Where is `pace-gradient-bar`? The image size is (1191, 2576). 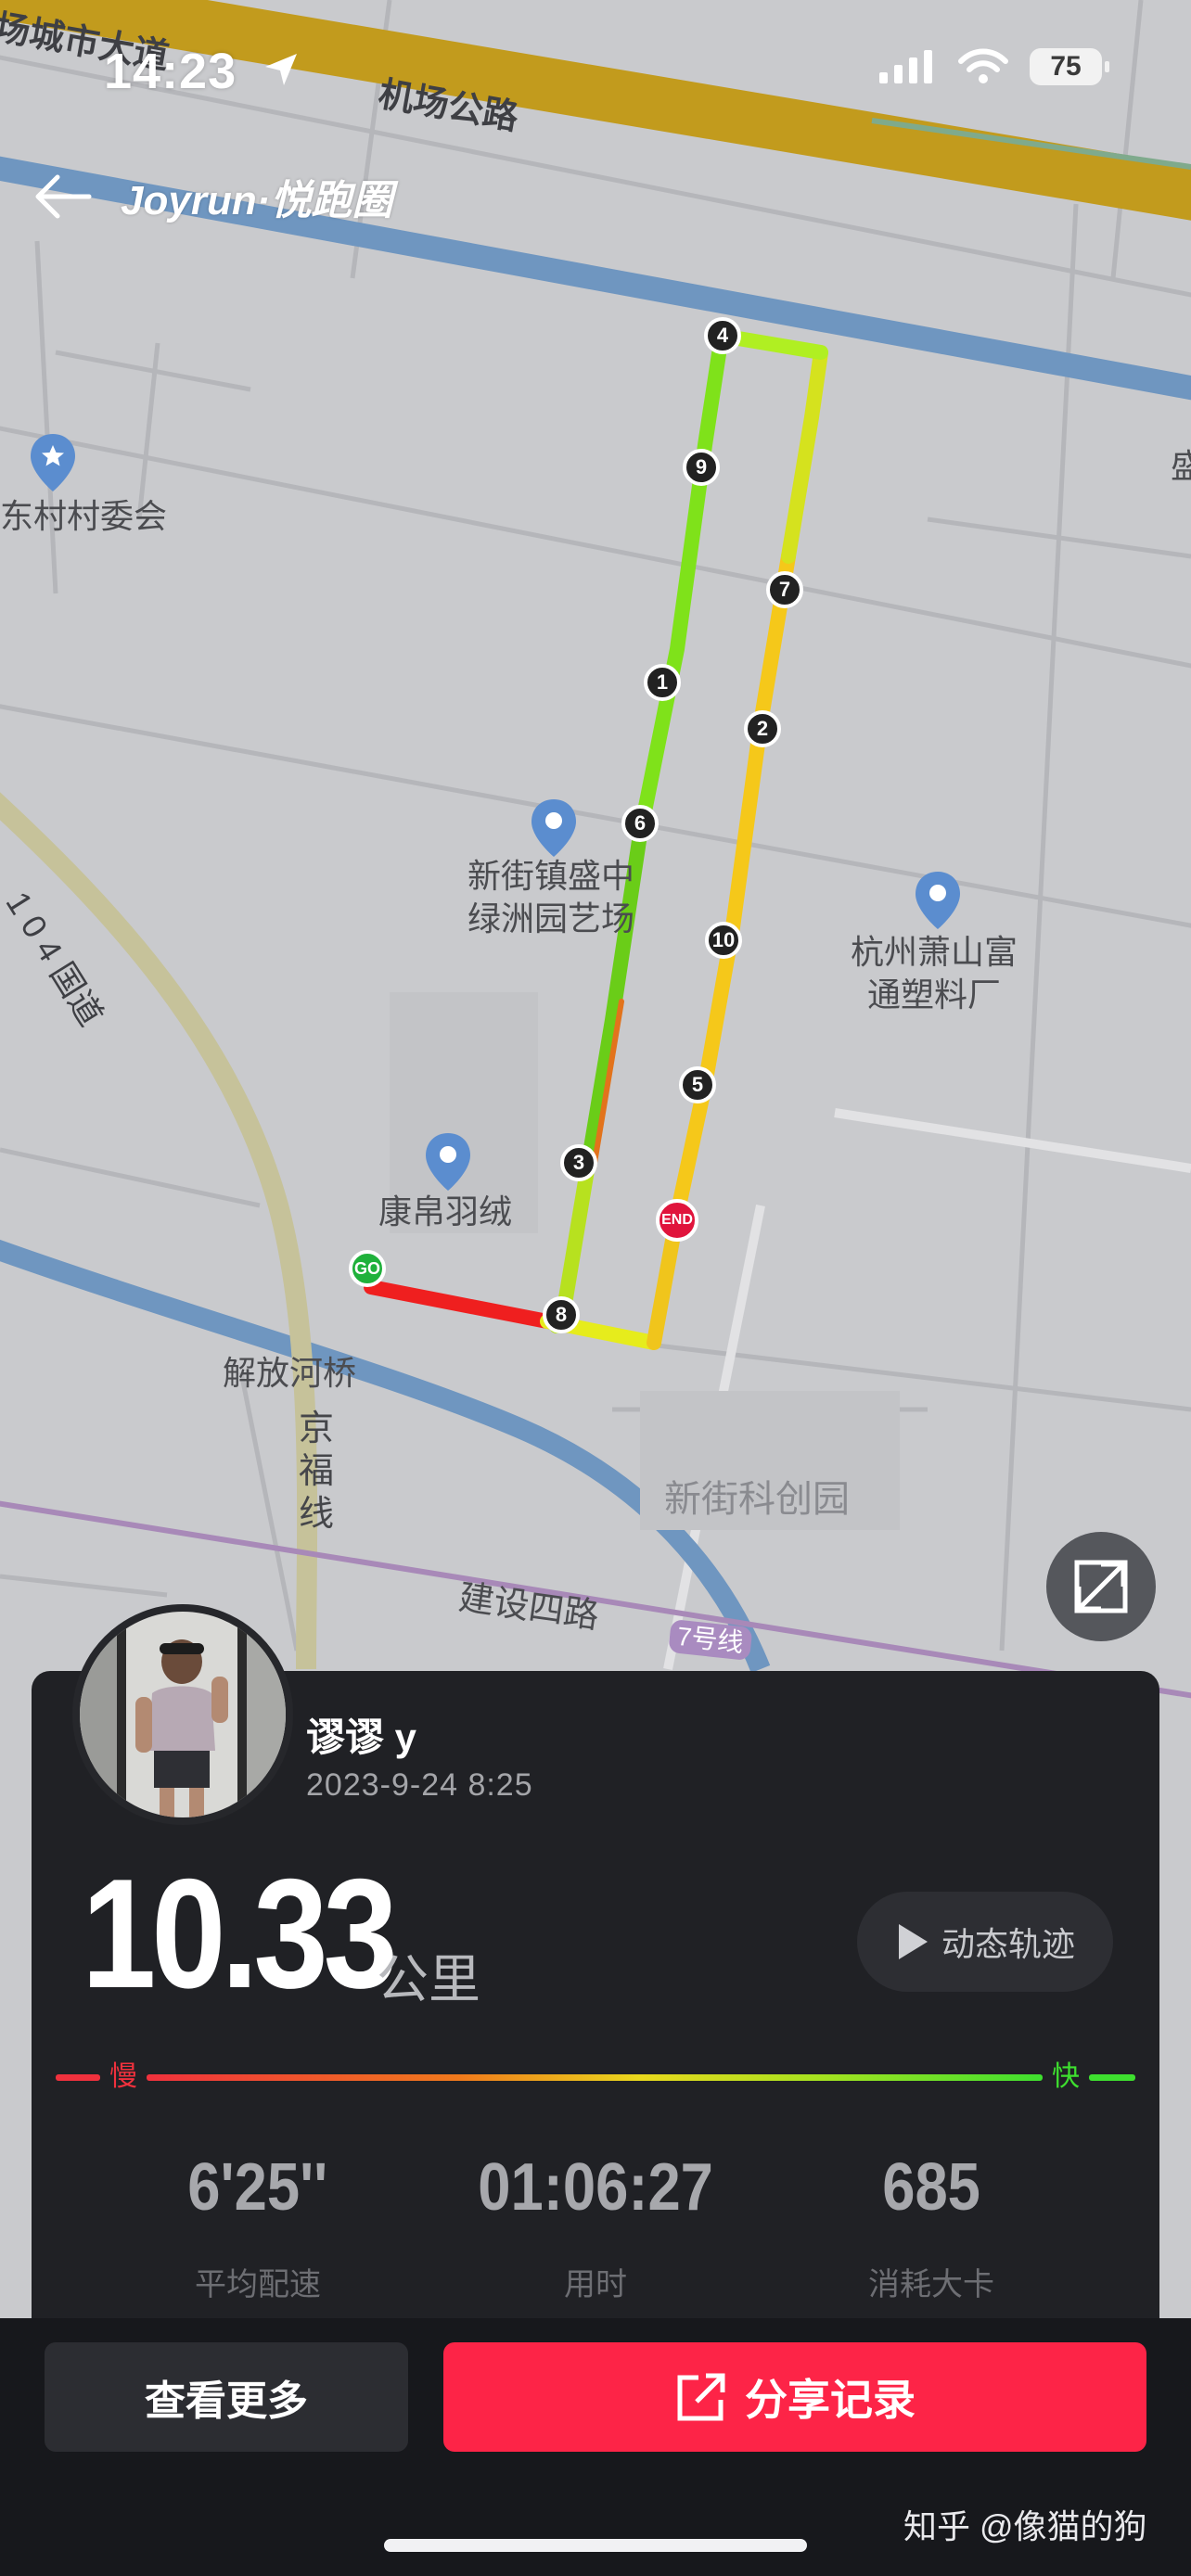 pace-gradient-bar is located at coordinates (595, 2077).